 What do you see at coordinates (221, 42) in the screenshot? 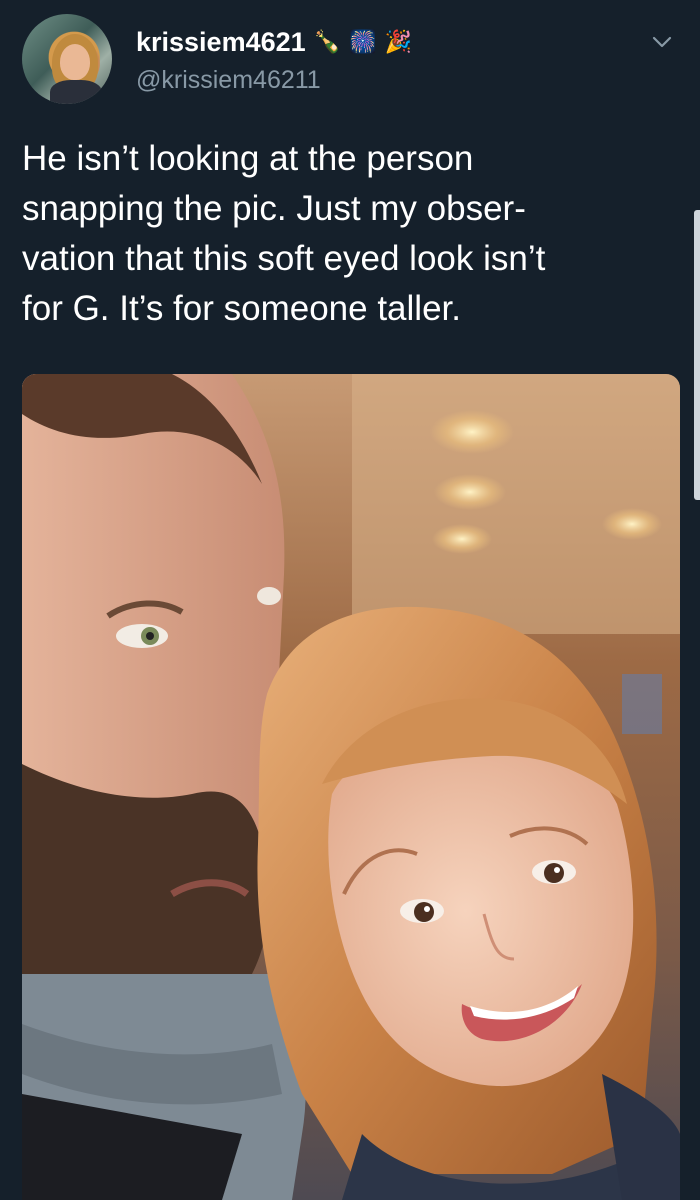
I see `display-name: krissiem4621` at bounding box center [221, 42].